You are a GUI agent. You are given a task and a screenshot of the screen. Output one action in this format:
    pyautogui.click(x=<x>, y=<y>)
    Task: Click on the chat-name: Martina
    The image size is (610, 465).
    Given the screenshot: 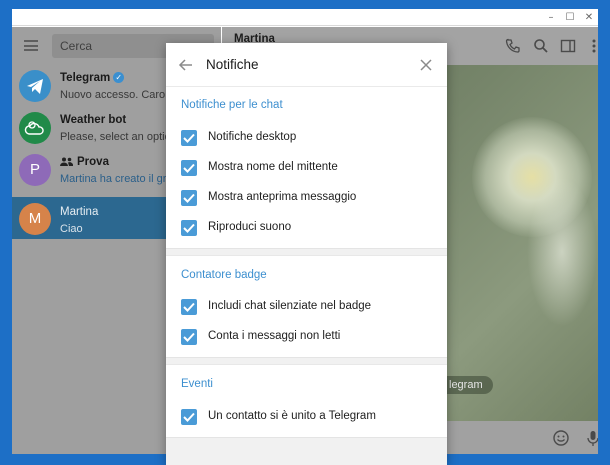 What is the action you would take?
    pyautogui.click(x=79, y=212)
    